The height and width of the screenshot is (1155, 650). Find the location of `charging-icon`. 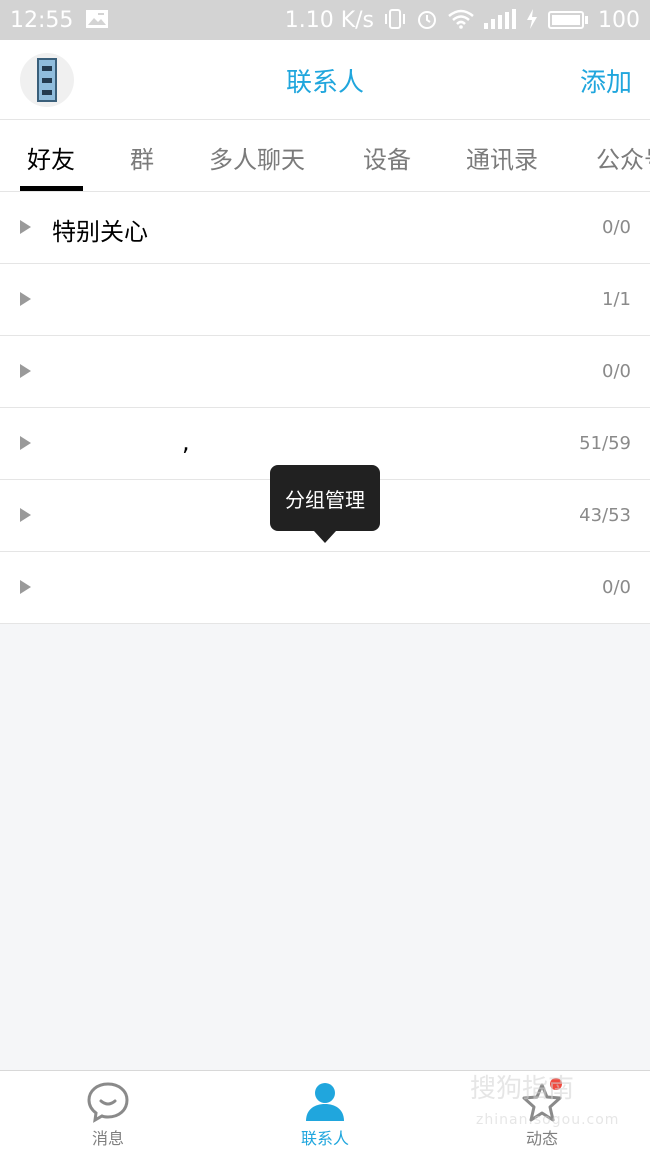

charging-icon is located at coordinates (532, 20).